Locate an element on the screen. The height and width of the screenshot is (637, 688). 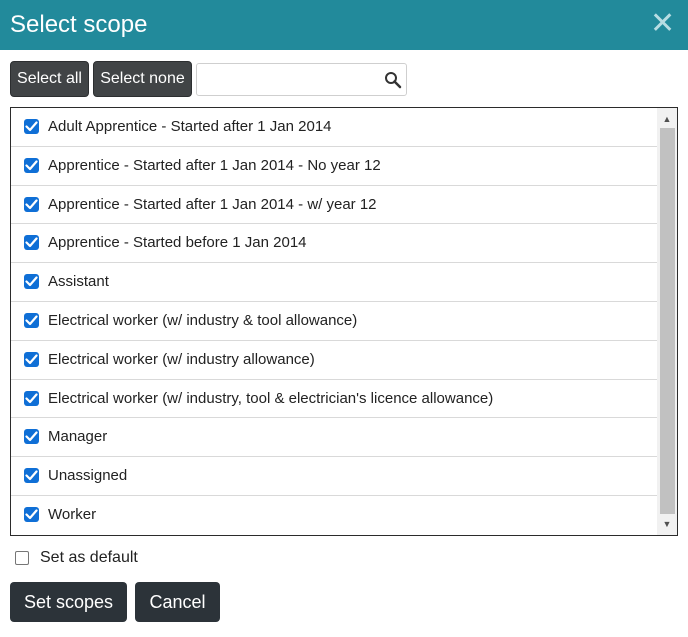
select-none-button: Select none is located at coordinates (142, 79).